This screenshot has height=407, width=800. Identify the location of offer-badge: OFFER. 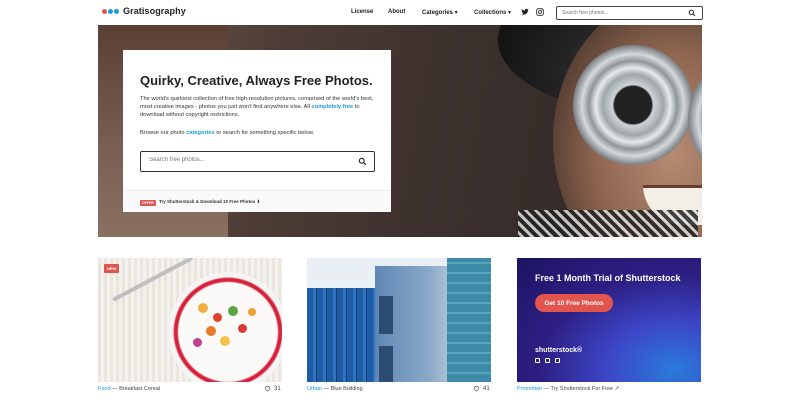
(148, 203).